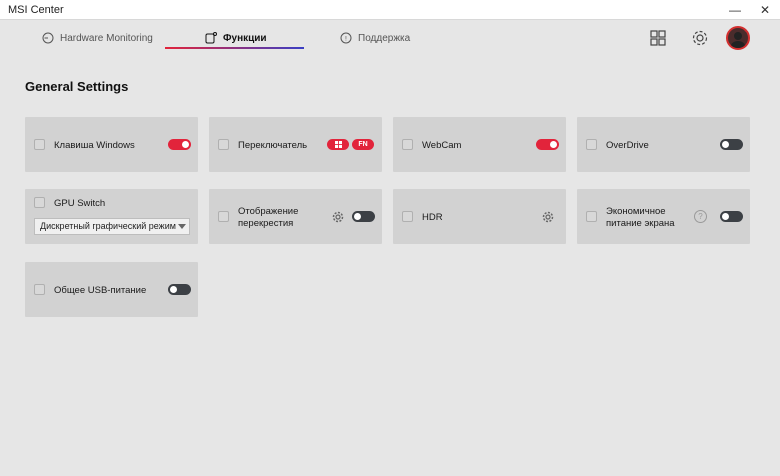 This screenshot has width=780, height=476. I want to click on windows-logo-icon, so click(338, 144).